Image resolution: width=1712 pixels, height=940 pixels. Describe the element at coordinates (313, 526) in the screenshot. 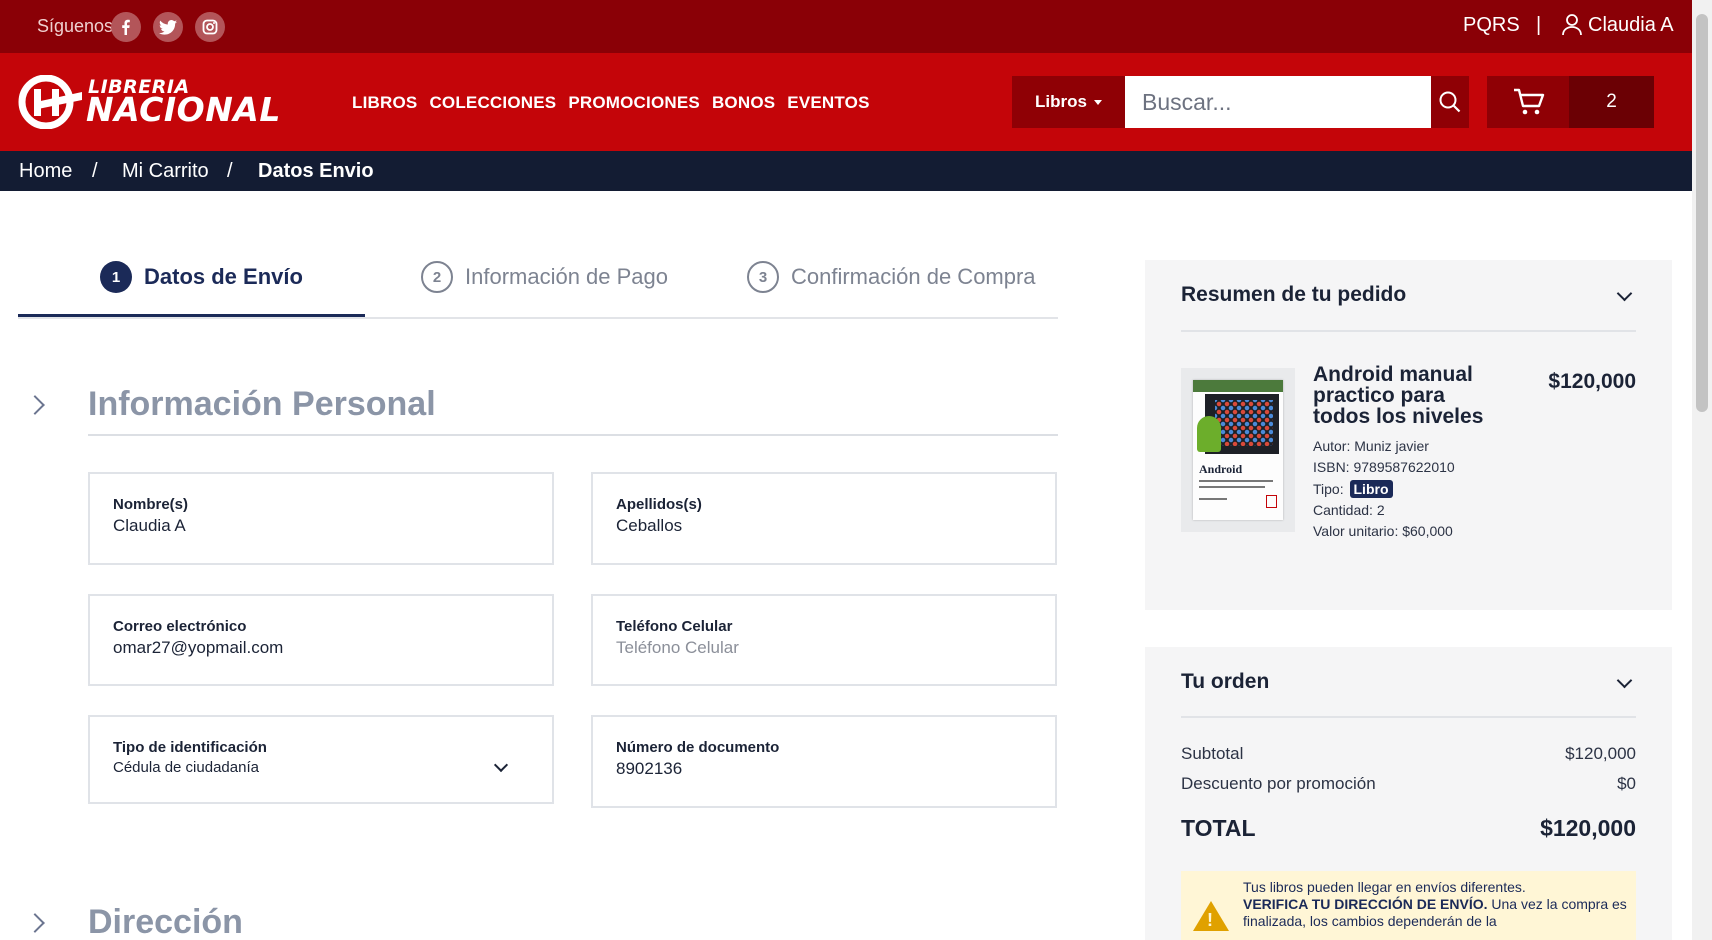

I see `first-name-input` at that location.